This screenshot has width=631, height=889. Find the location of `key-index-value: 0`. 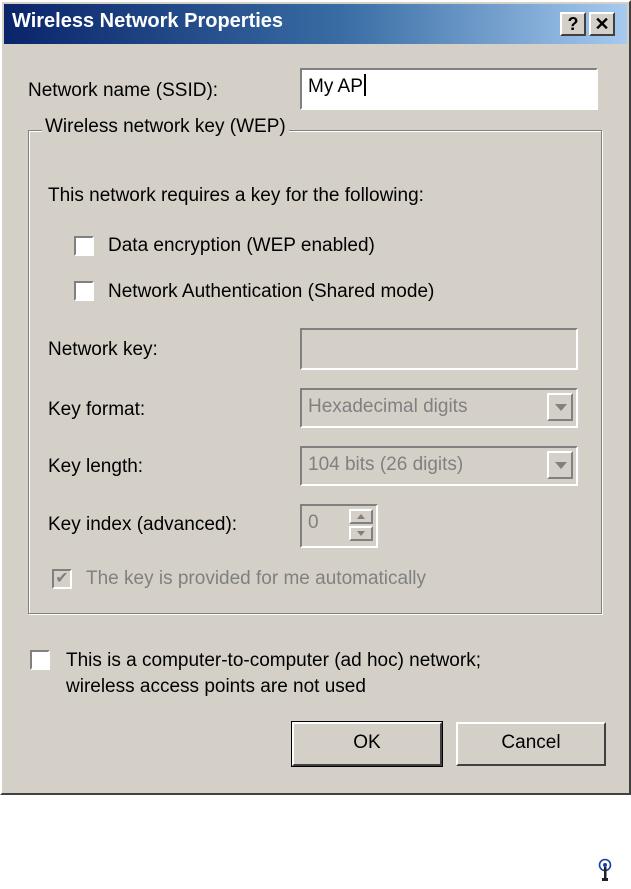

key-index-value: 0 is located at coordinates (313, 522).